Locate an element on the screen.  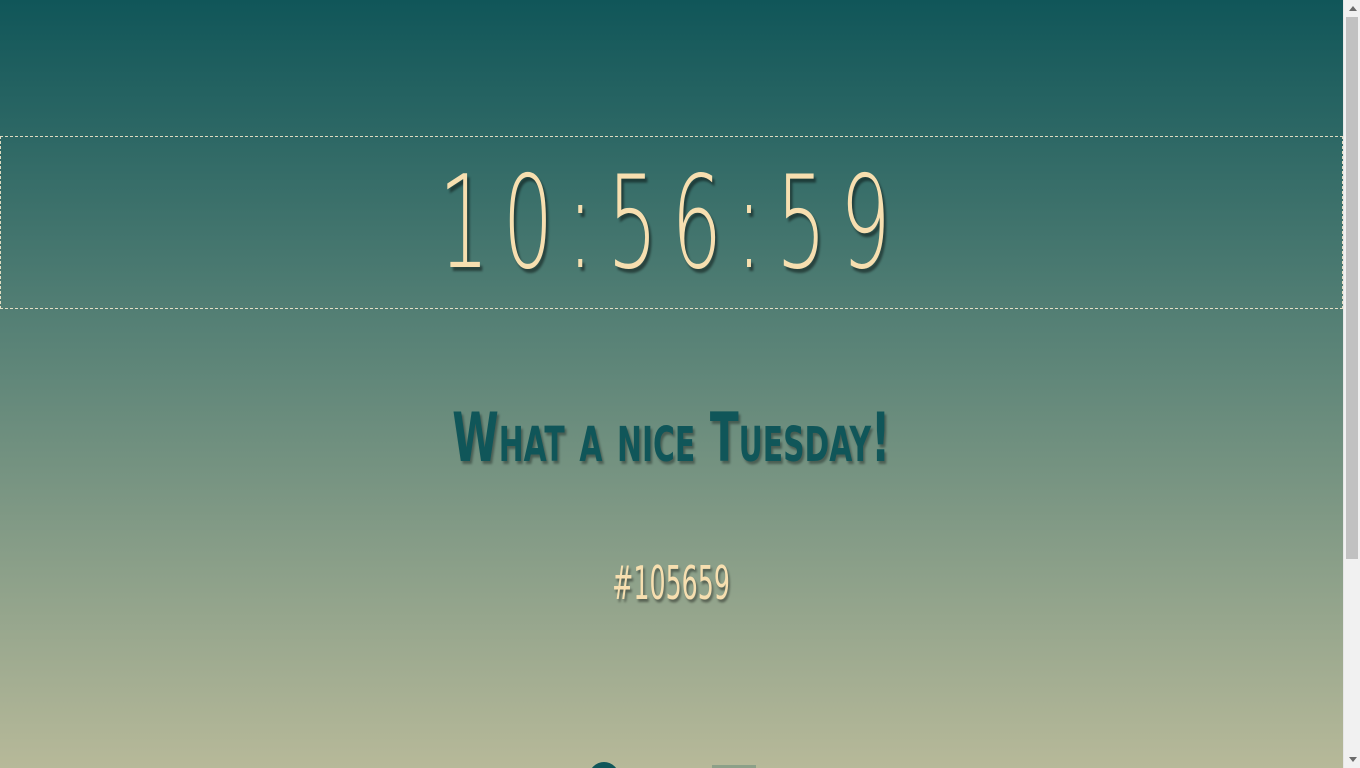
hex-color-container: #105659 is located at coordinates (671, 583).